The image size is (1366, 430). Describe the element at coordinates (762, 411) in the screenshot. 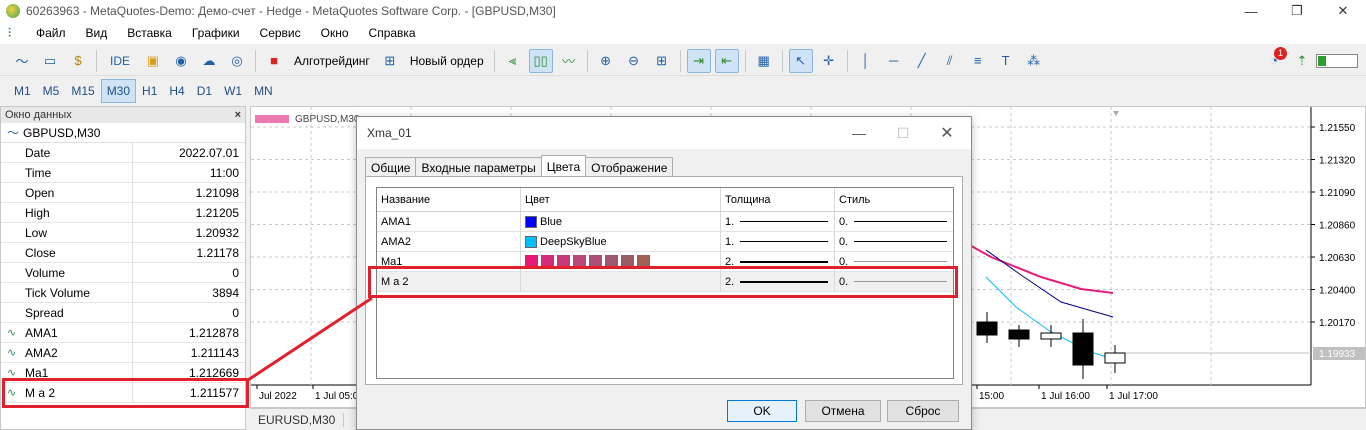

I see `ok-button: OK` at that location.